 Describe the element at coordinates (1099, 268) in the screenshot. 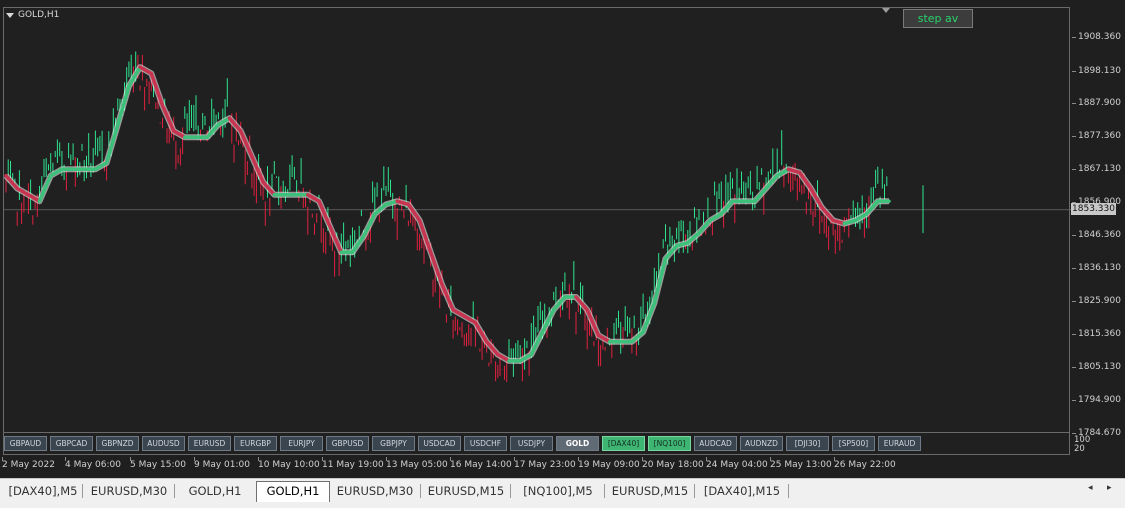

I see `price-label: 1836.130` at that location.